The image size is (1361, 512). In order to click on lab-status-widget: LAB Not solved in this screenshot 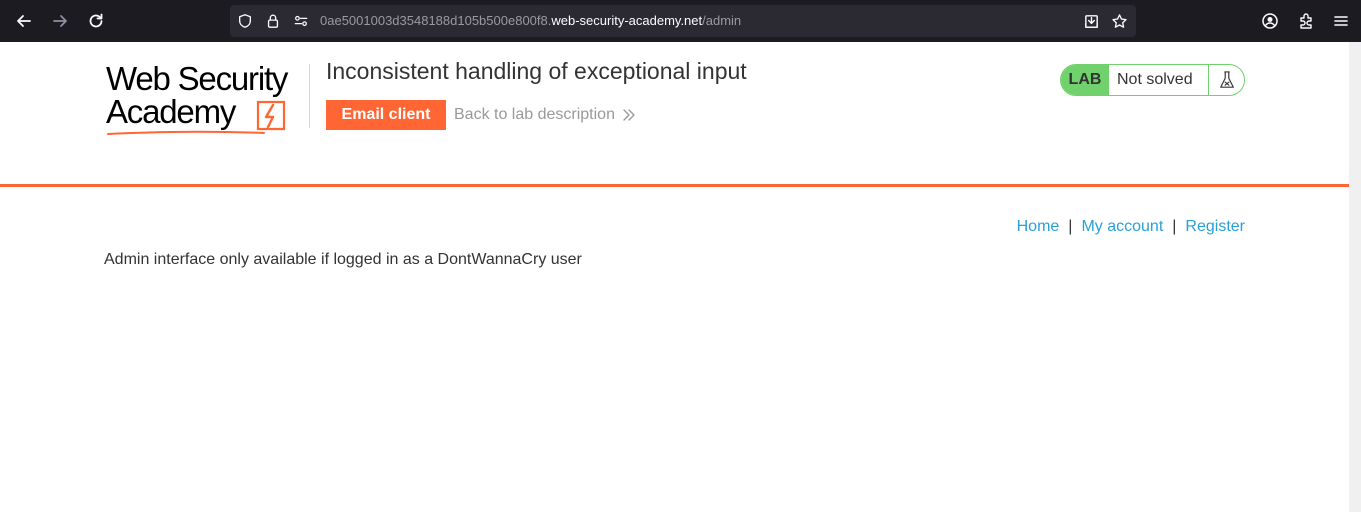, I will do `click(1152, 80)`.